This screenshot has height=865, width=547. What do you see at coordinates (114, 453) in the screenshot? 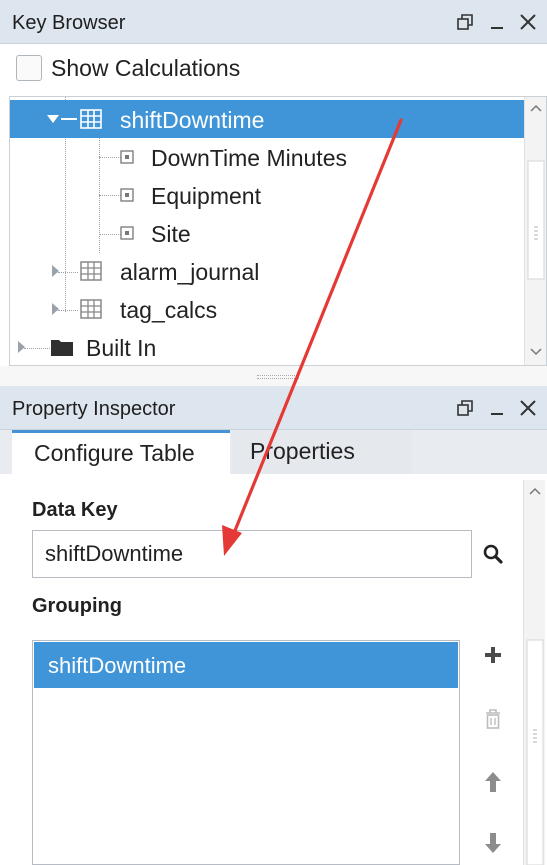
I see `tab-label: Configure Table` at bounding box center [114, 453].